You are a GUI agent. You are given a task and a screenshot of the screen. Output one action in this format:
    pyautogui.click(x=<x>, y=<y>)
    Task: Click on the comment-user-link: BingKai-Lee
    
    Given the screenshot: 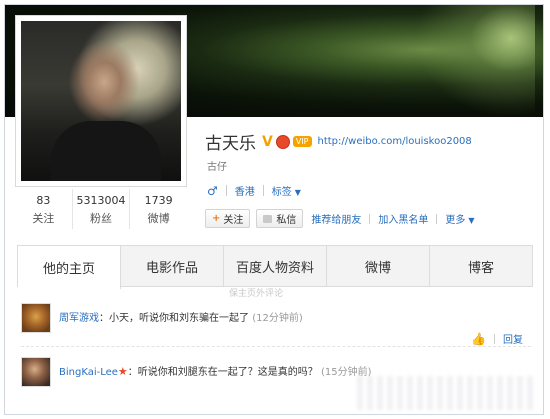 What is the action you would take?
    pyautogui.click(x=88, y=372)
    